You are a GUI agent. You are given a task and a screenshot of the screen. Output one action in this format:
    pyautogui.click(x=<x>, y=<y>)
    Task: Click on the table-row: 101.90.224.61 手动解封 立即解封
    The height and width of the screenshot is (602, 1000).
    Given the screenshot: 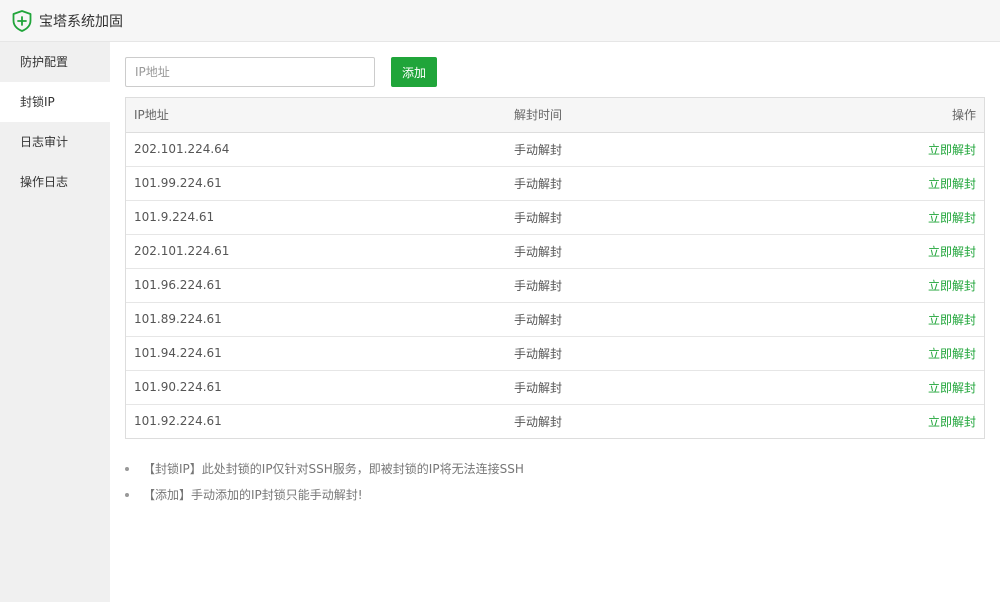 What is the action you would take?
    pyautogui.click(x=555, y=387)
    